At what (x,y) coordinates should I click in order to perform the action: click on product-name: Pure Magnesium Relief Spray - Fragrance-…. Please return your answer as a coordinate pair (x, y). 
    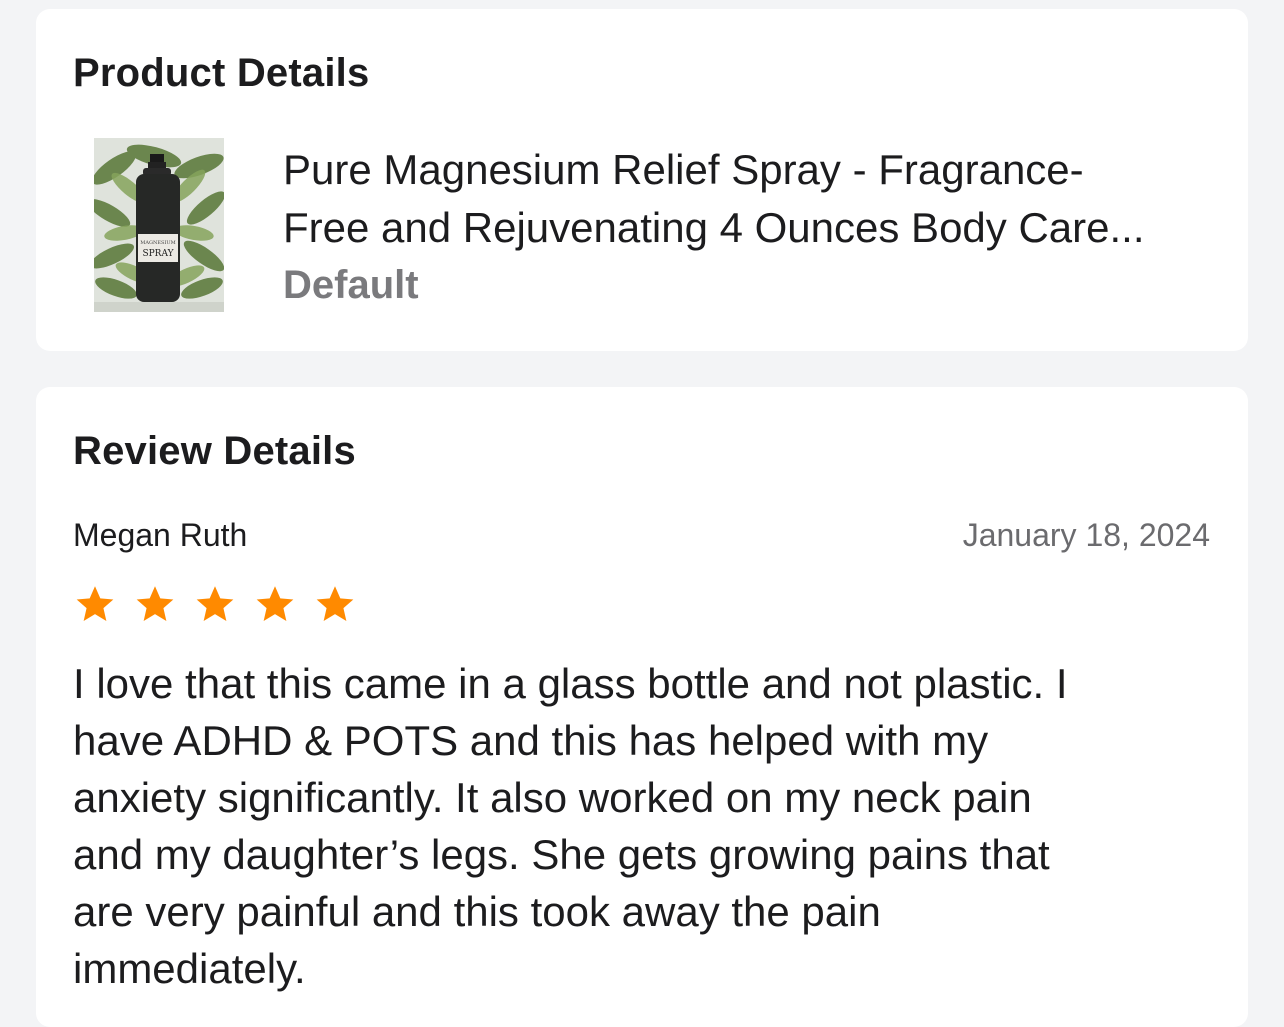
    Looking at the image, I should click on (753, 199).